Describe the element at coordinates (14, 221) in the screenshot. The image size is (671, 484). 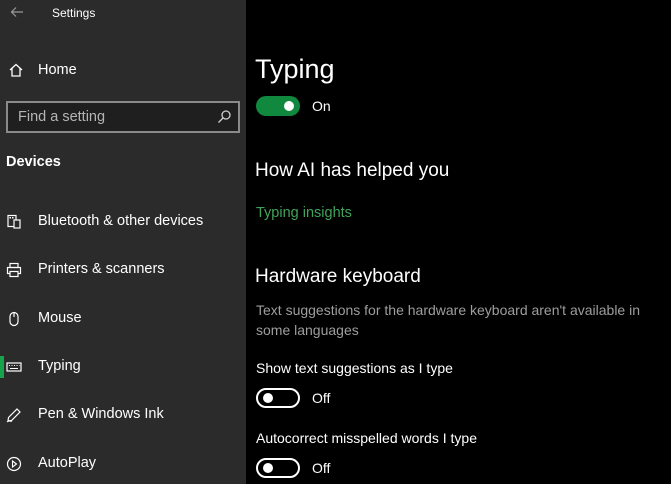
I see `bluetooth-devices-icon` at that location.